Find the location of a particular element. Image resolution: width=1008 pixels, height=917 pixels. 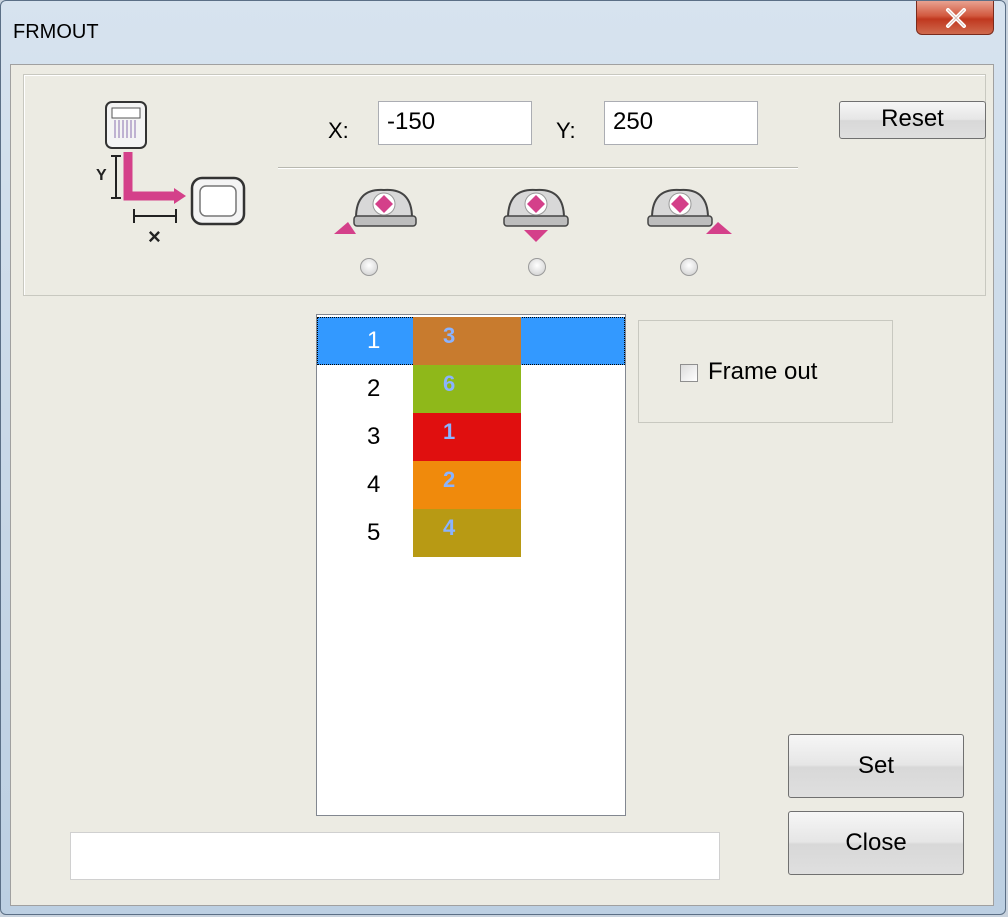

axis-y-label: Y is located at coordinates (101, 175).